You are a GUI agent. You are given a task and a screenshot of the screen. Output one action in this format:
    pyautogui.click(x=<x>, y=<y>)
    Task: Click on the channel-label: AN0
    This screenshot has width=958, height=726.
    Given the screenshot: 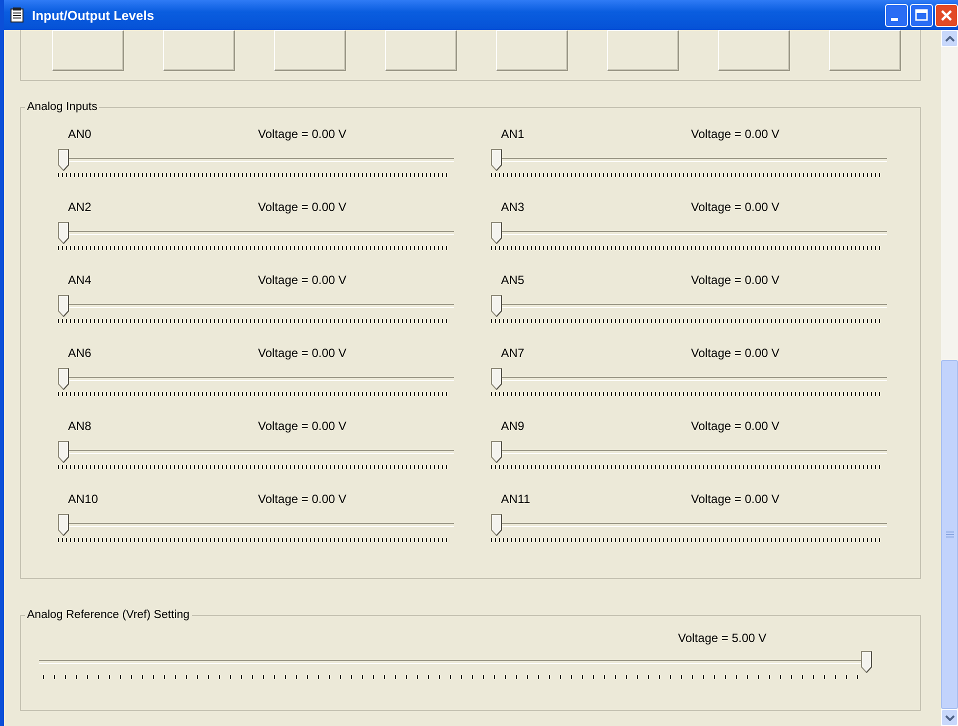 What is the action you would take?
    pyautogui.click(x=79, y=133)
    